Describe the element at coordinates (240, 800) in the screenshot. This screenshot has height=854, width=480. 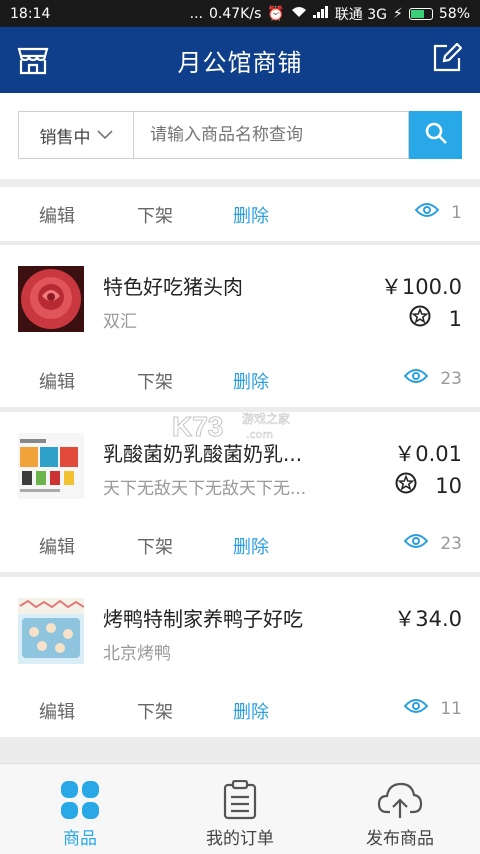
I see `clipboard-icon` at that location.